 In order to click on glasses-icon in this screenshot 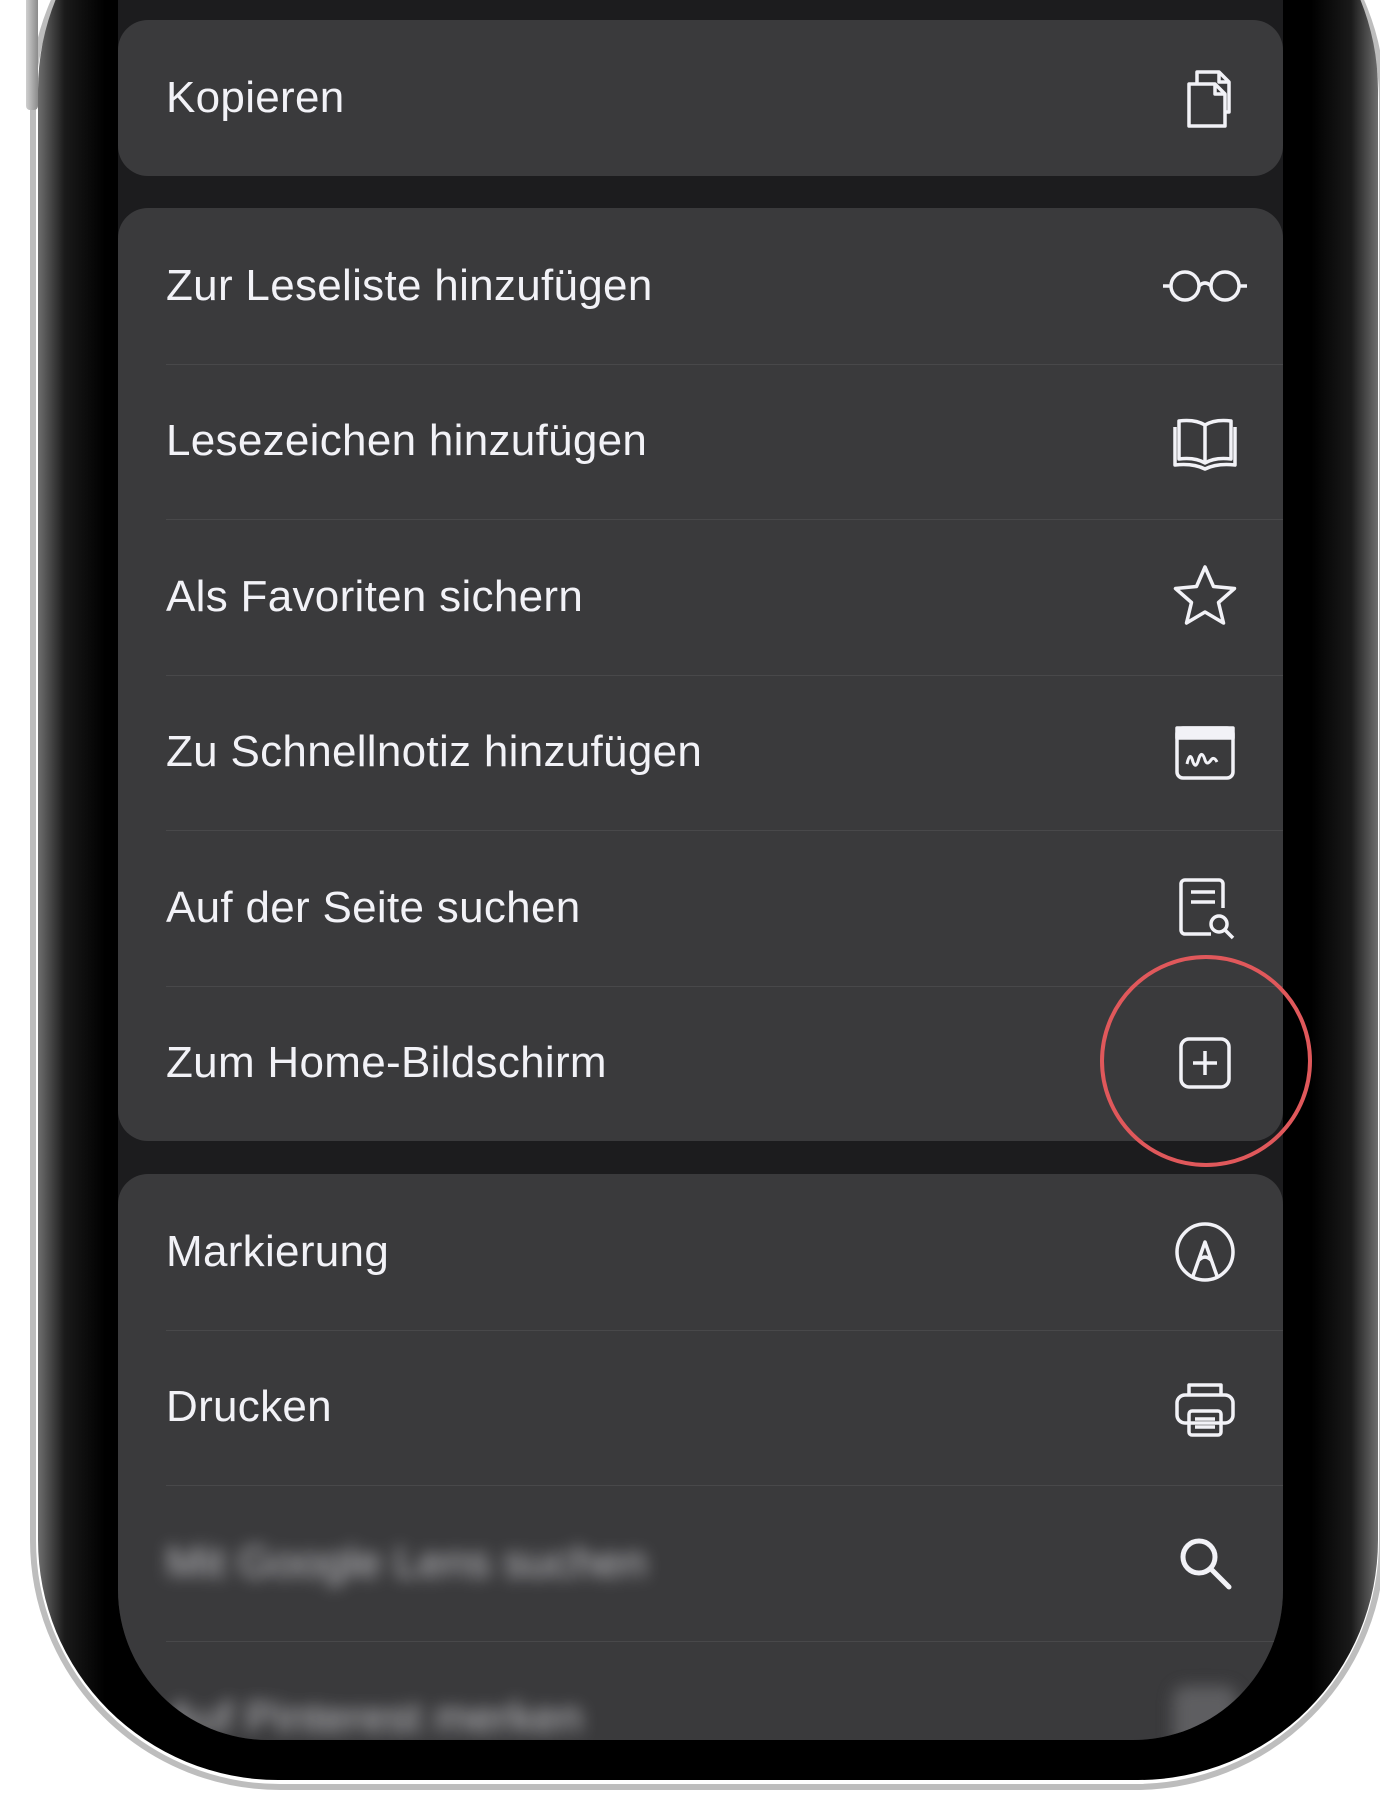, I will do `click(1205, 286)`.